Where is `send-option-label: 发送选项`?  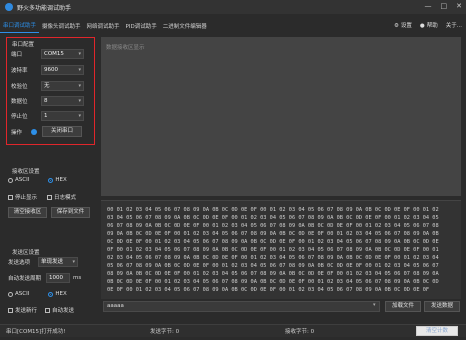 send-option-label: 发送选项 is located at coordinates (19, 263).